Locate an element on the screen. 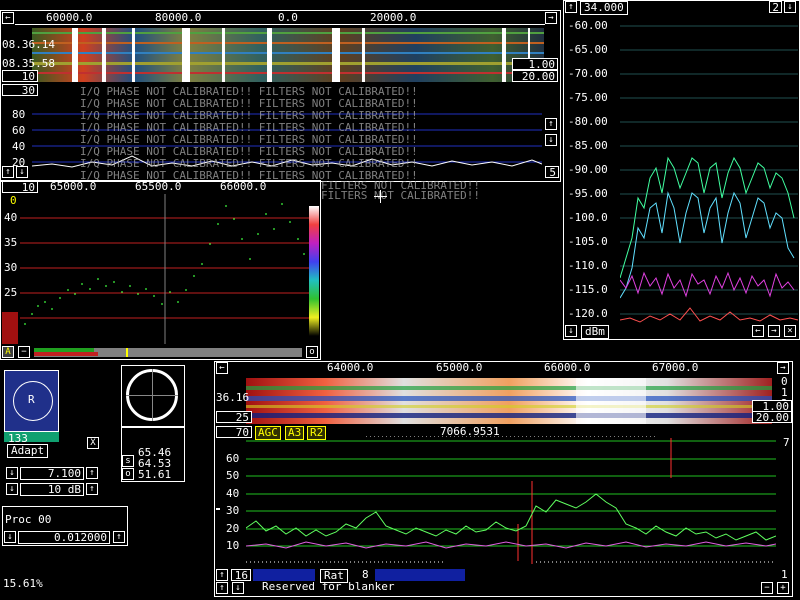  mid-minus-button: − is located at coordinates (24, 352).